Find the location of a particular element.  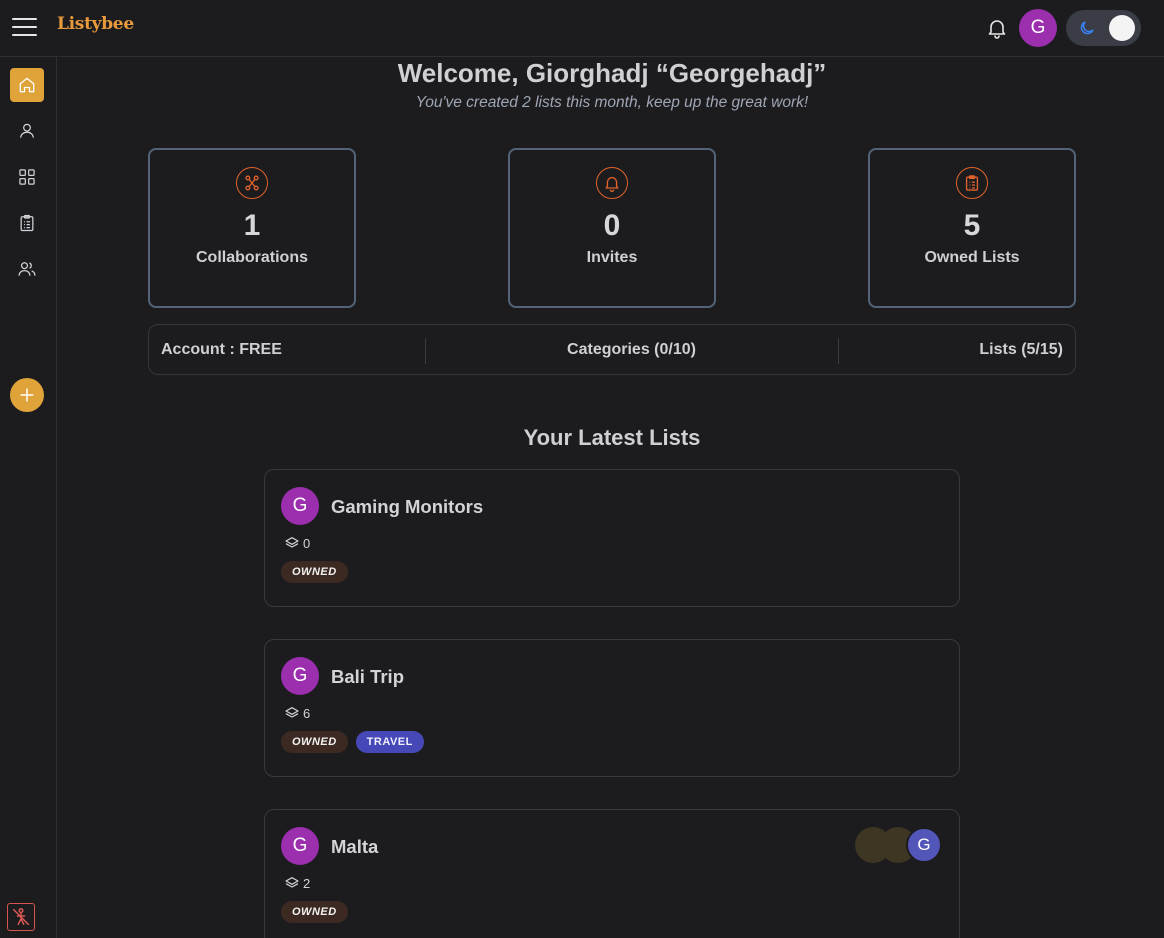

latest-lists-title: Your Latest Lists is located at coordinates (612, 437).